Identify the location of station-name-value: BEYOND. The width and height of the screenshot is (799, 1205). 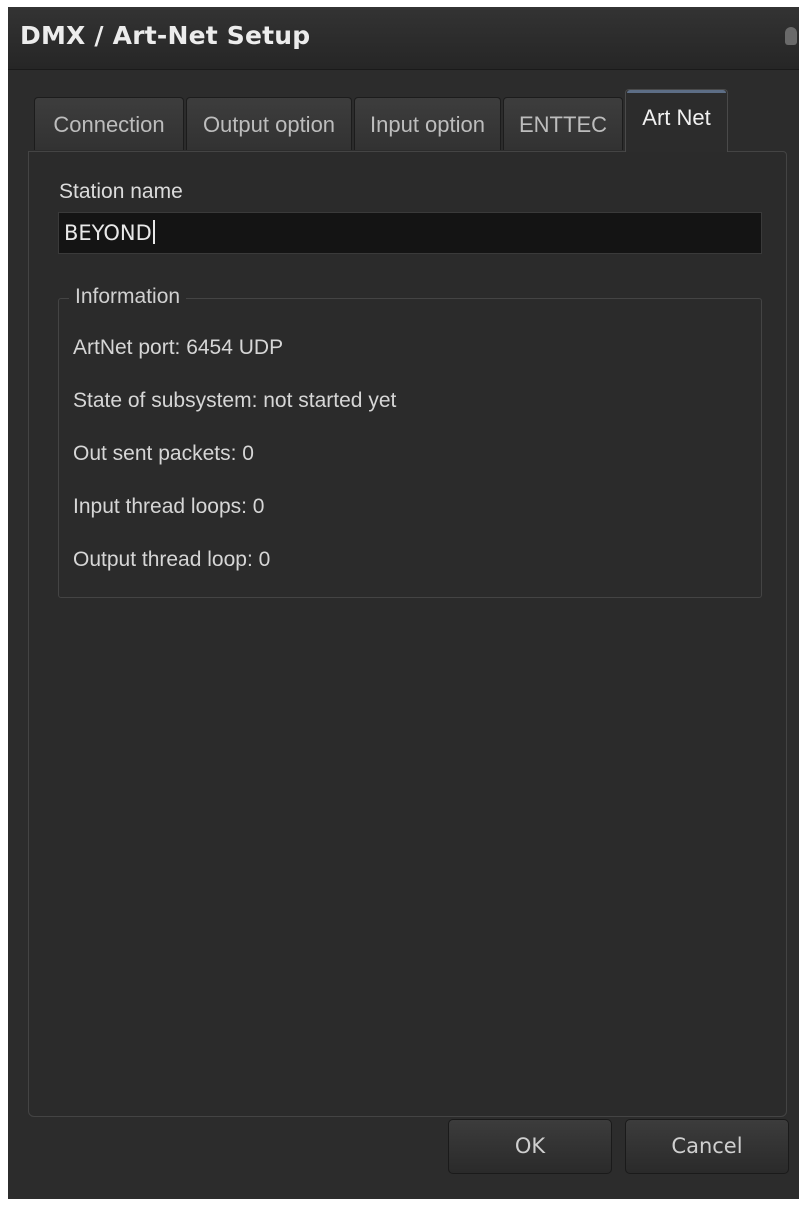
(108, 233).